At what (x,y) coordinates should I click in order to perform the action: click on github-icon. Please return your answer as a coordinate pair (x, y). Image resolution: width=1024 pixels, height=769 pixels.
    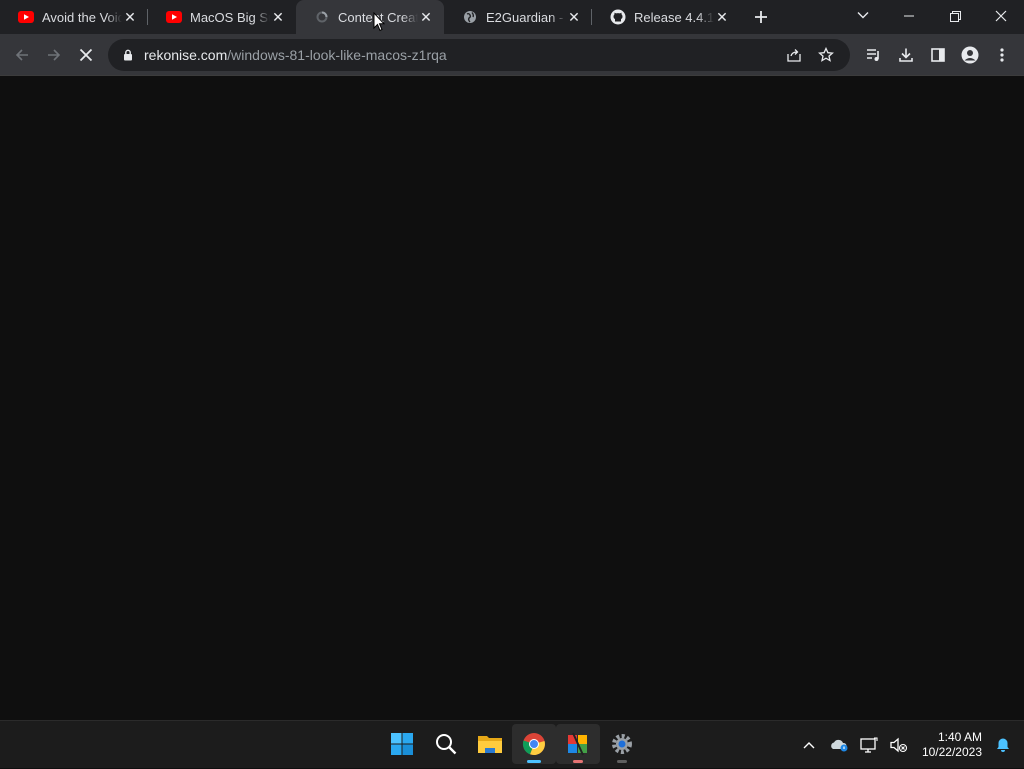
    Looking at the image, I should click on (618, 17).